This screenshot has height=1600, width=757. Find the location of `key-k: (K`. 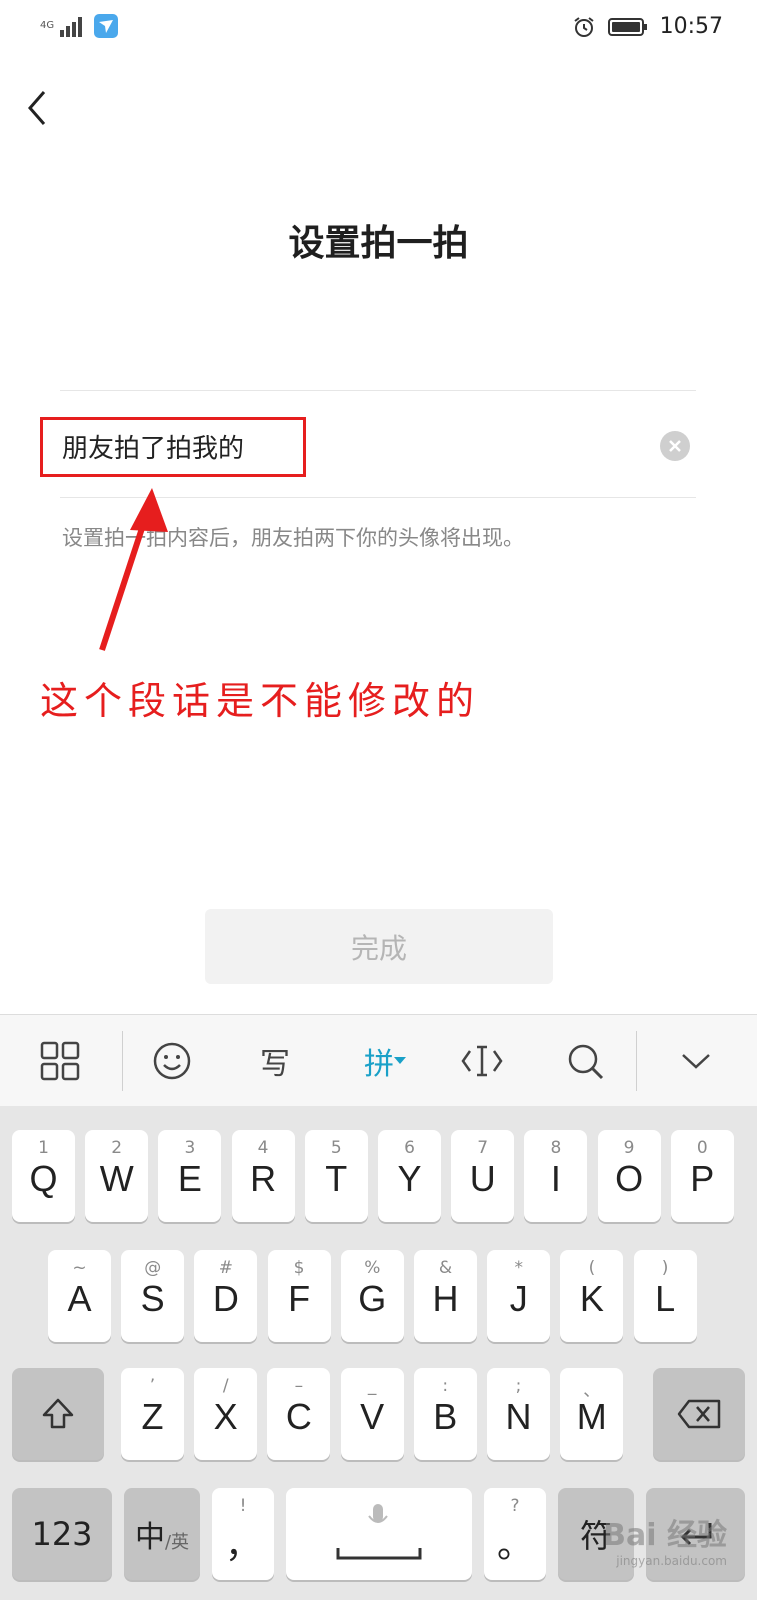

key-k: (K is located at coordinates (592, 1296).